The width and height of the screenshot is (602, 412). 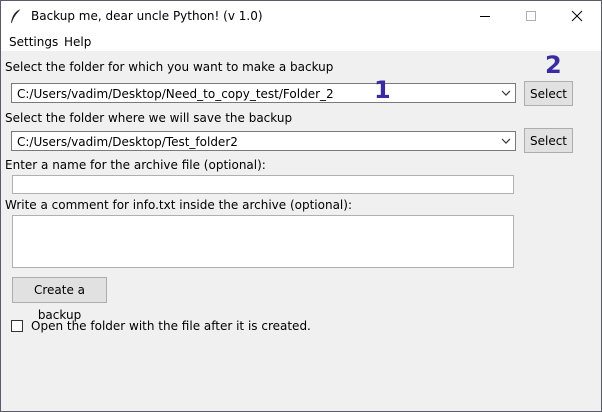 What do you see at coordinates (301, 41) in the screenshot?
I see `menu-bar: Settings Help` at bounding box center [301, 41].